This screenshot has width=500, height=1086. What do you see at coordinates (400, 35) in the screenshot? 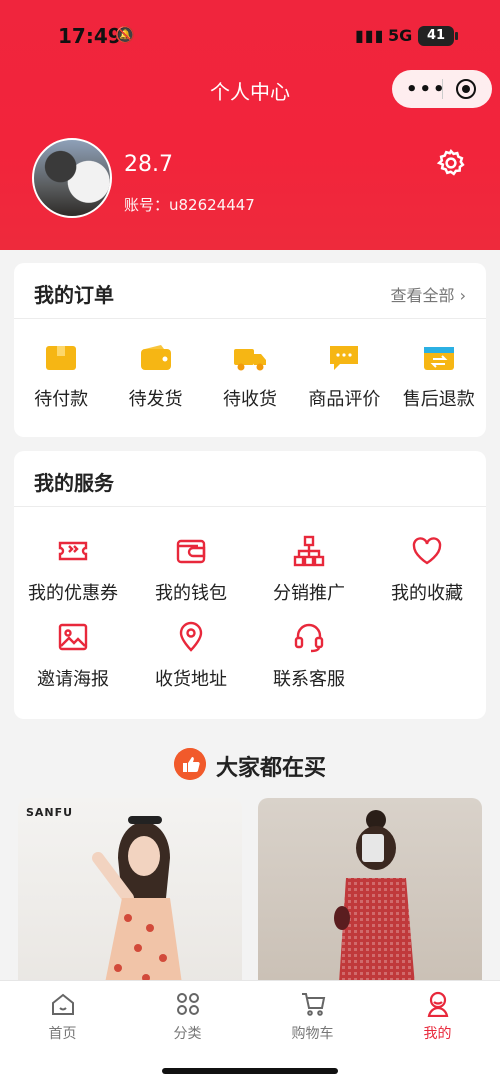
I see `network-type: 5G` at bounding box center [400, 35].